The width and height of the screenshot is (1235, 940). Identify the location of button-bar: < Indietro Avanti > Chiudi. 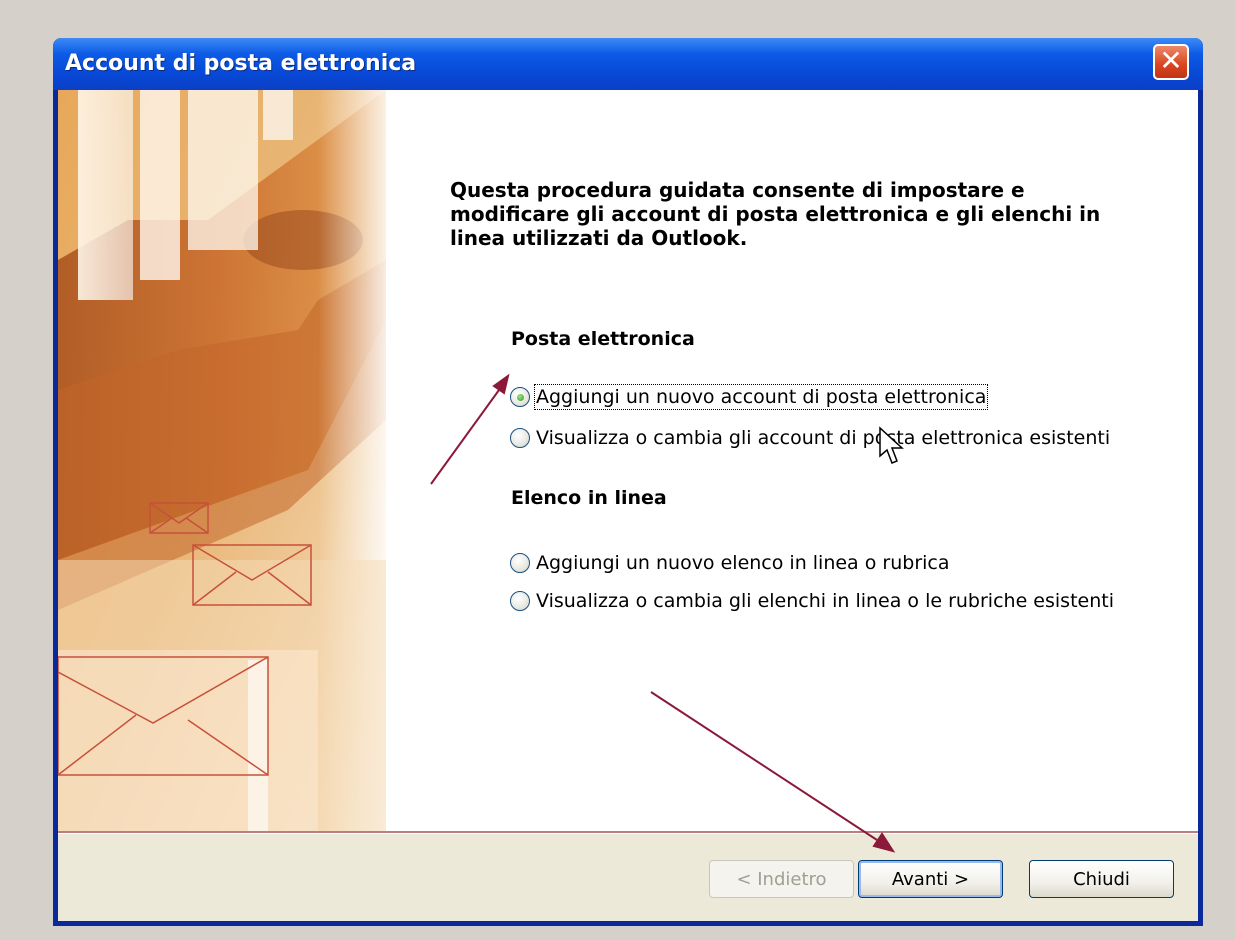
(628, 877).